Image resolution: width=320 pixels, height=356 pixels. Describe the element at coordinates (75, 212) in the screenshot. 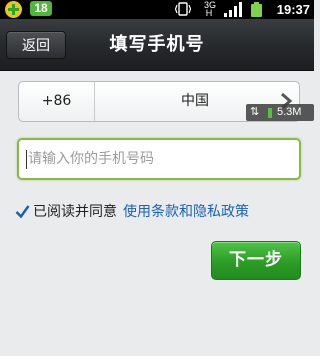

I see `agreement-text: 已阅读并同意` at that location.